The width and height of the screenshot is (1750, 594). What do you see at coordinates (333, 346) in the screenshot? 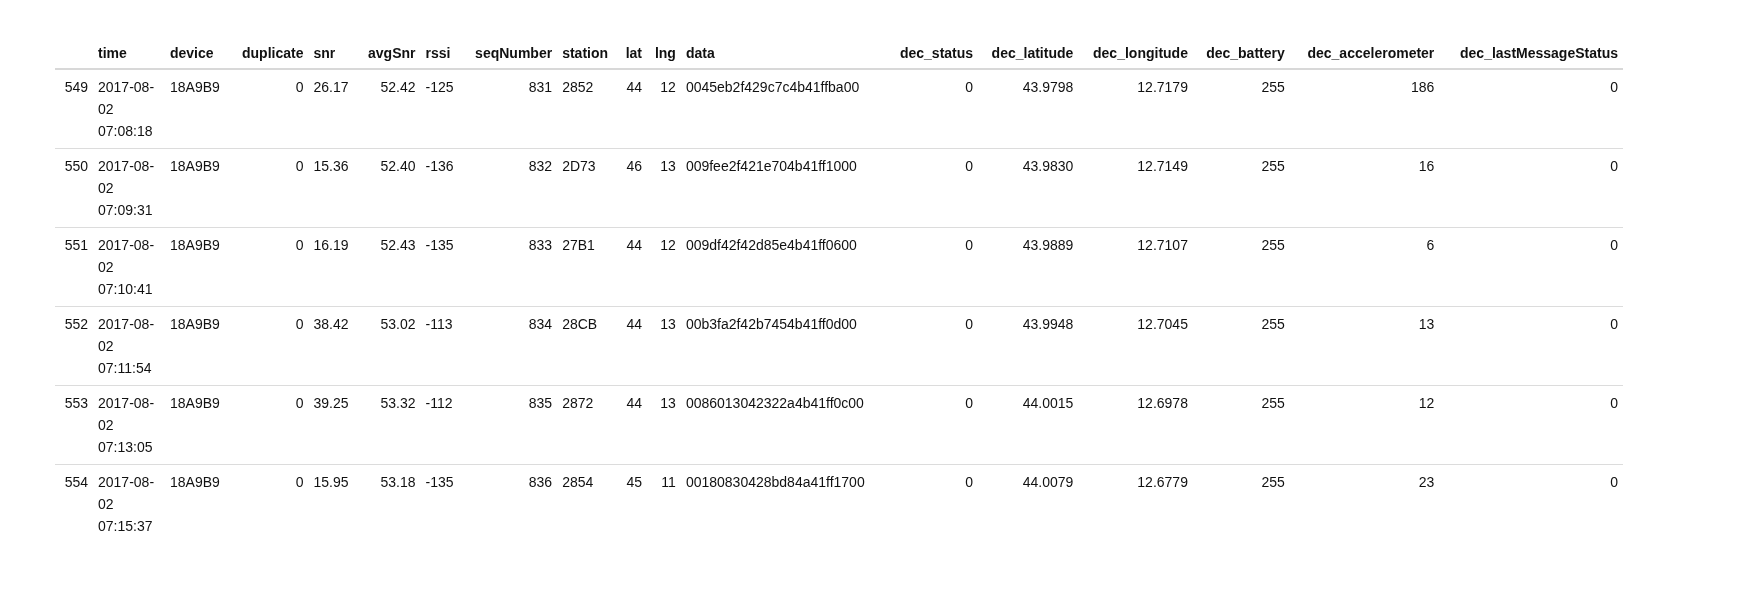
I see `table-cell: 38.42` at bounding box center [333, 346].